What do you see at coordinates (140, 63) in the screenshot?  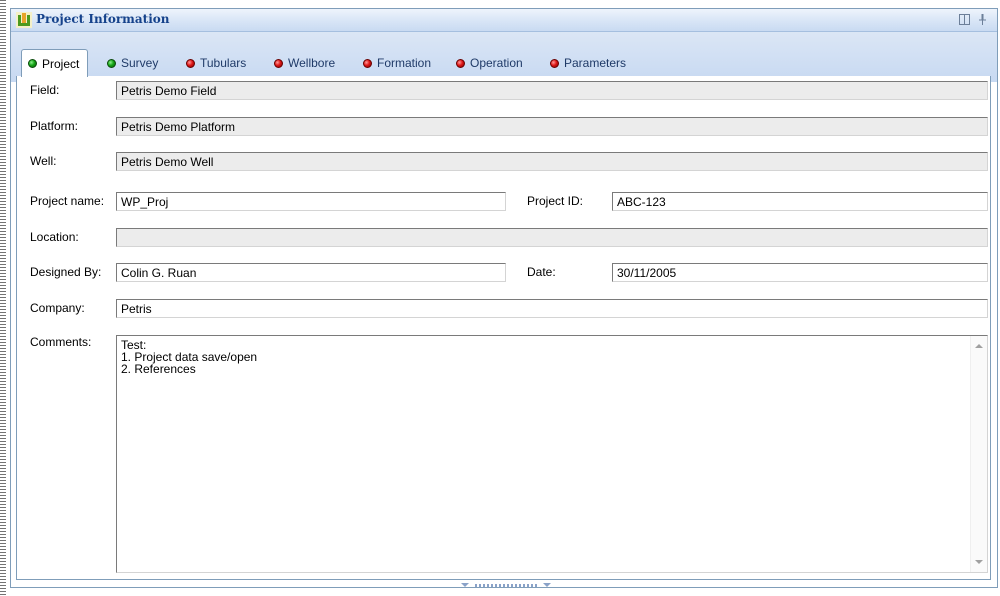 I see `tab-label: Survey` at bounding box center [140, 63].